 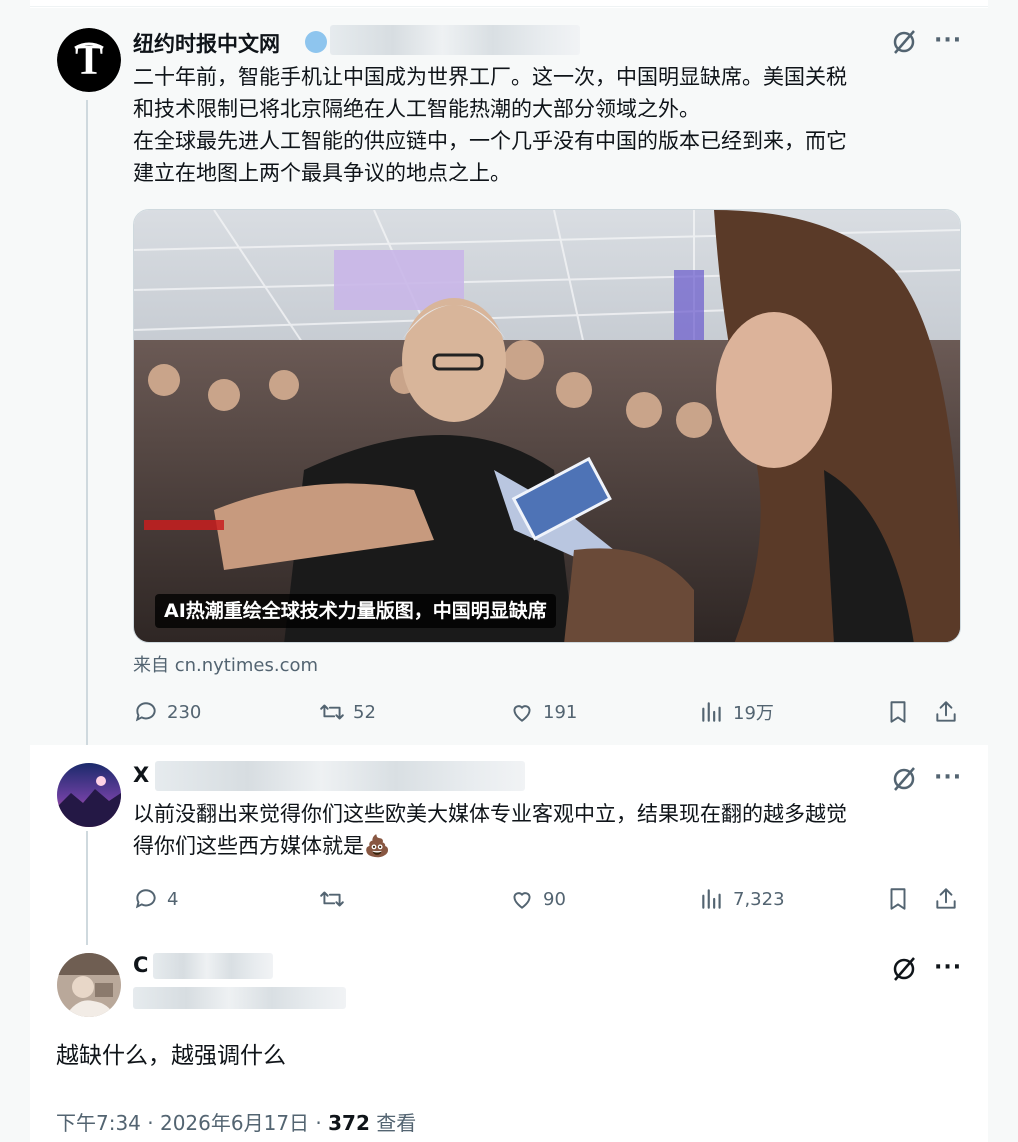 What do you see at coordinates (322, 173) in the screenshot?
I see `post-text-line: 建立在地图上两个最具争议的地点之上。` at bounding box center [322, 173].